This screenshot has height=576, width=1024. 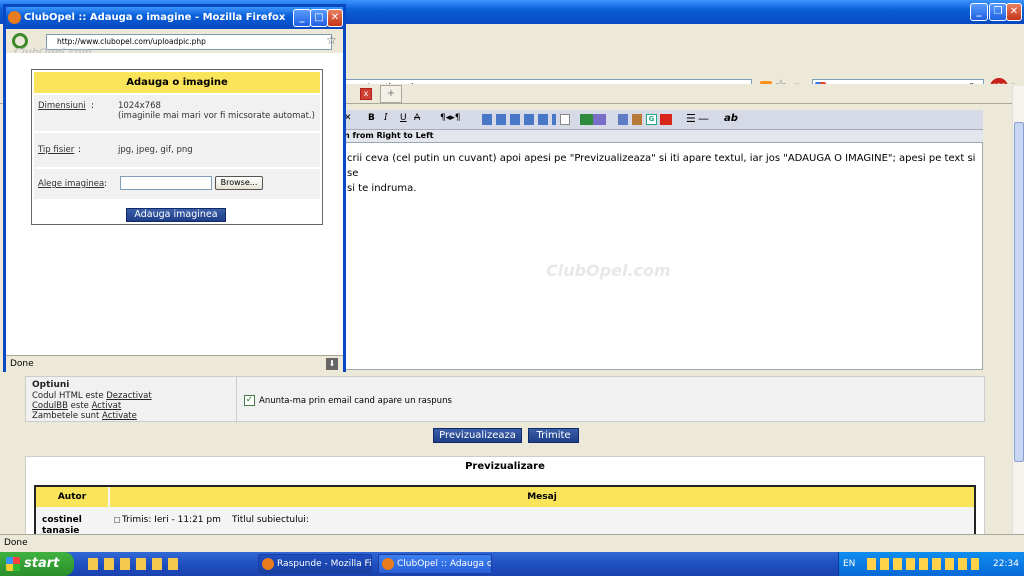 I want to click on horizontal-rule-icon: —, so click(x=703, y=118).